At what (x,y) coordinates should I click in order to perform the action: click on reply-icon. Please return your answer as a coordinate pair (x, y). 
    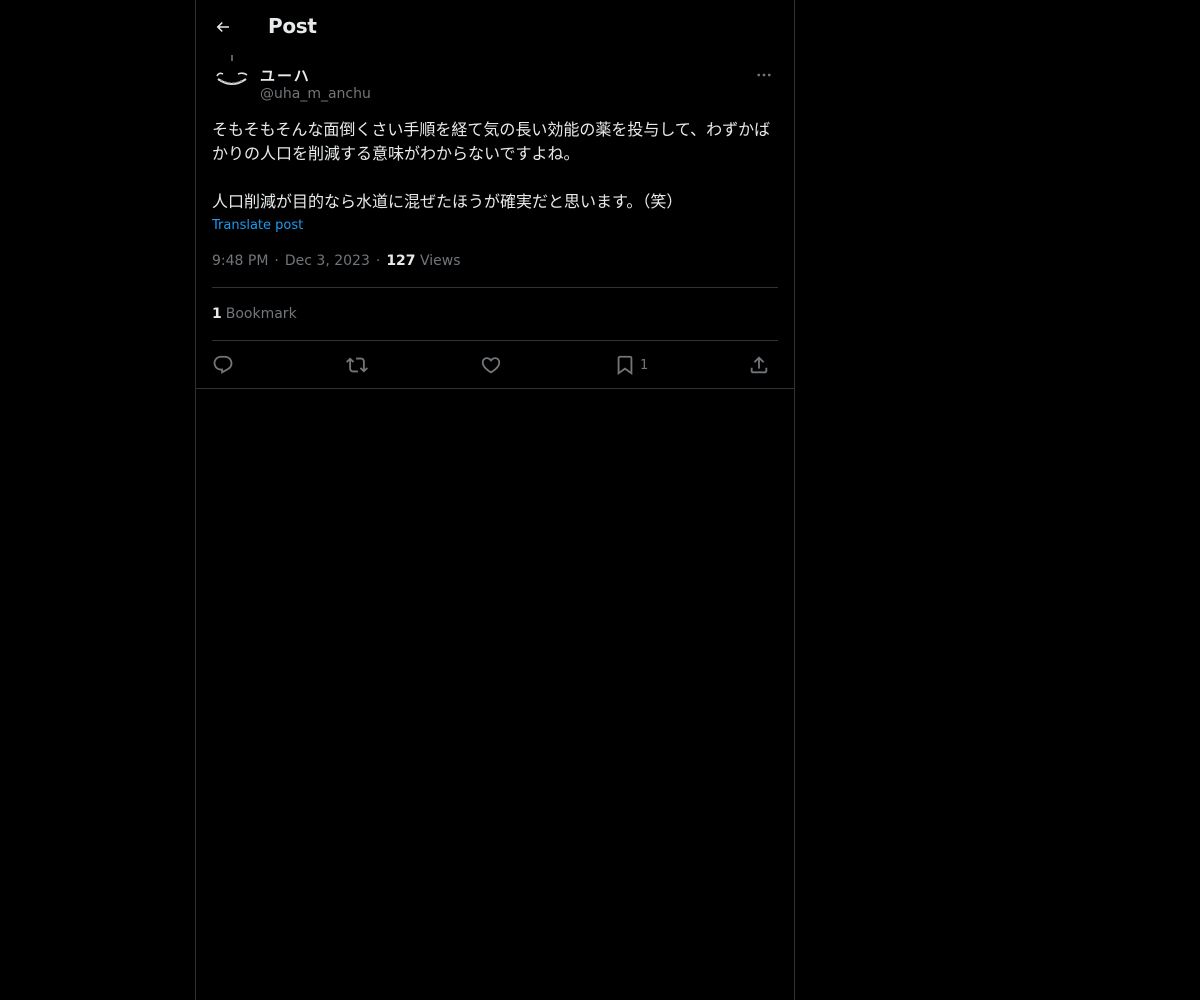
    Looking at the image, I should click on (223, 364).